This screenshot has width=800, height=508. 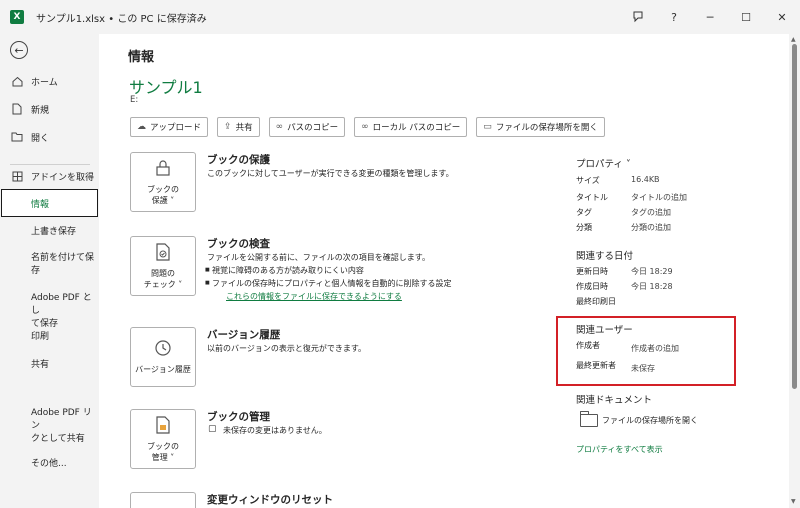 I want to click on folder-icon: ▭, so click(x=487, y=127).